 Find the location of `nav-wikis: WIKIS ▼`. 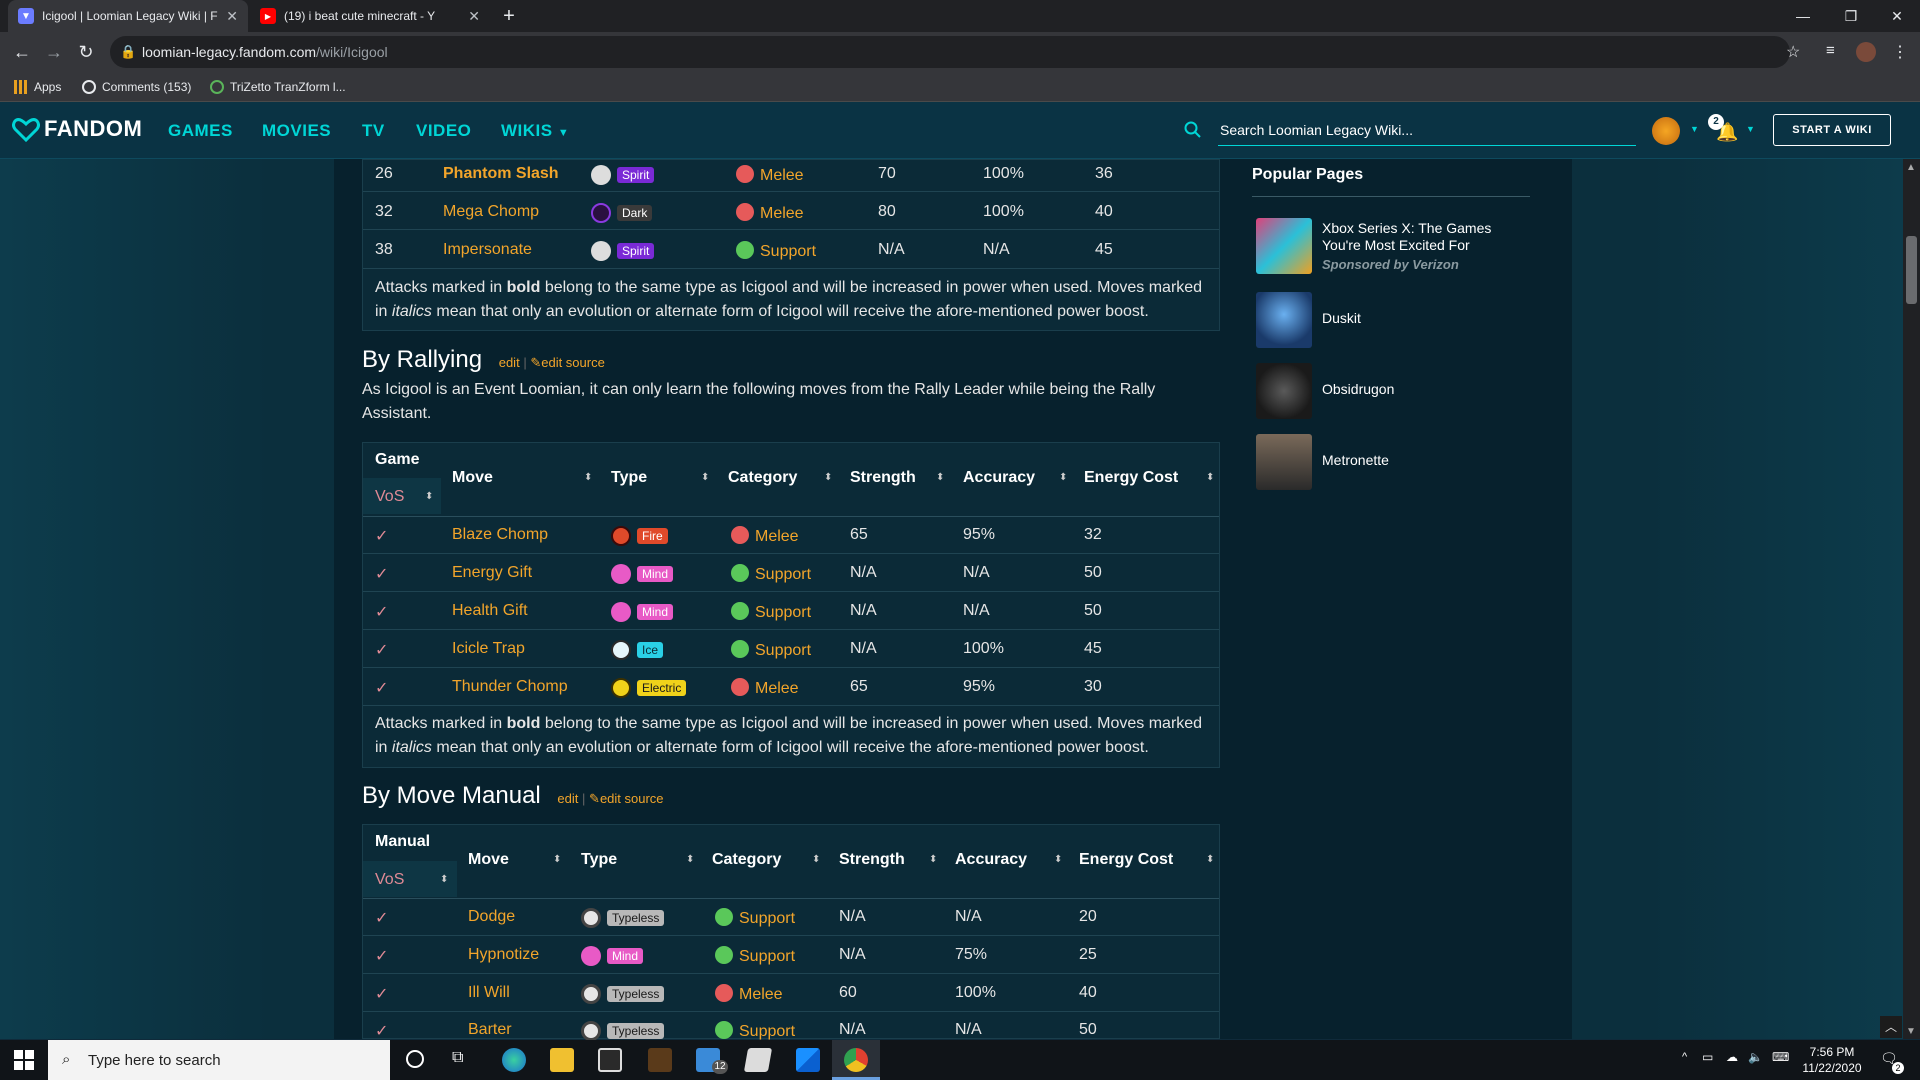

nav-wikis: WIKIS ▼ is located at coordinates (535, 131).